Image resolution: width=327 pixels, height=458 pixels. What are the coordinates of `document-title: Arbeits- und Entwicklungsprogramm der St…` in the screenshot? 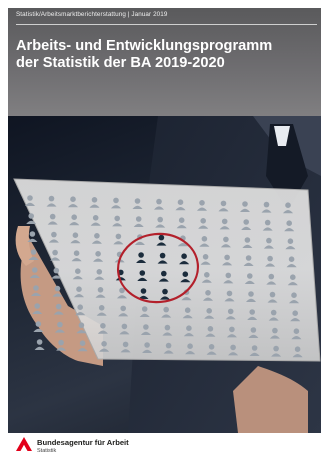 It's located at (144, 55).